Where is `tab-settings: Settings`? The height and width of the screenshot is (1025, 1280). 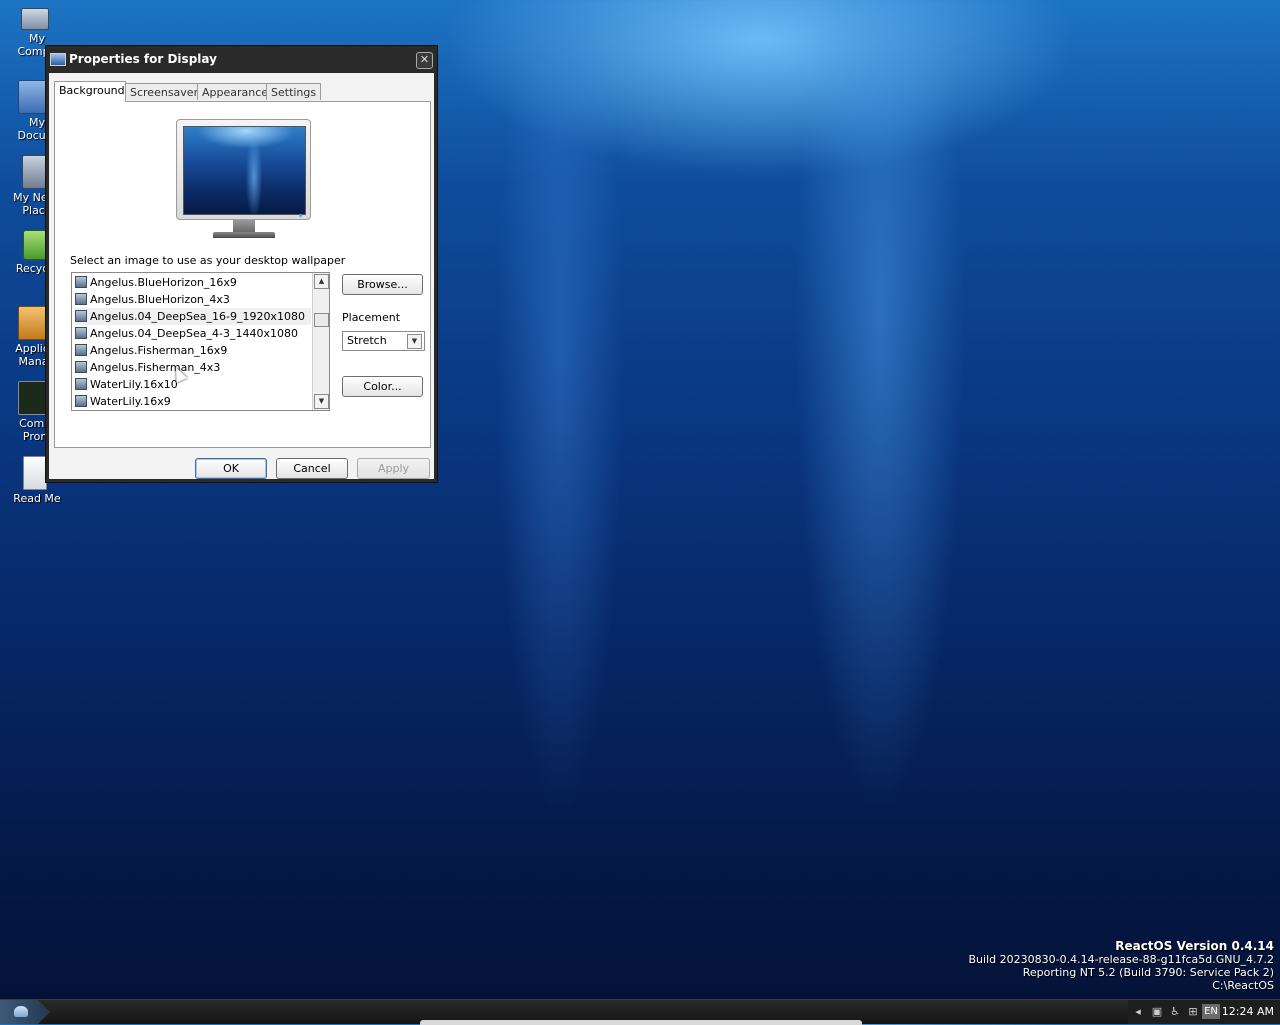 tab-settings: Settings is located at coordinates (293, 91).